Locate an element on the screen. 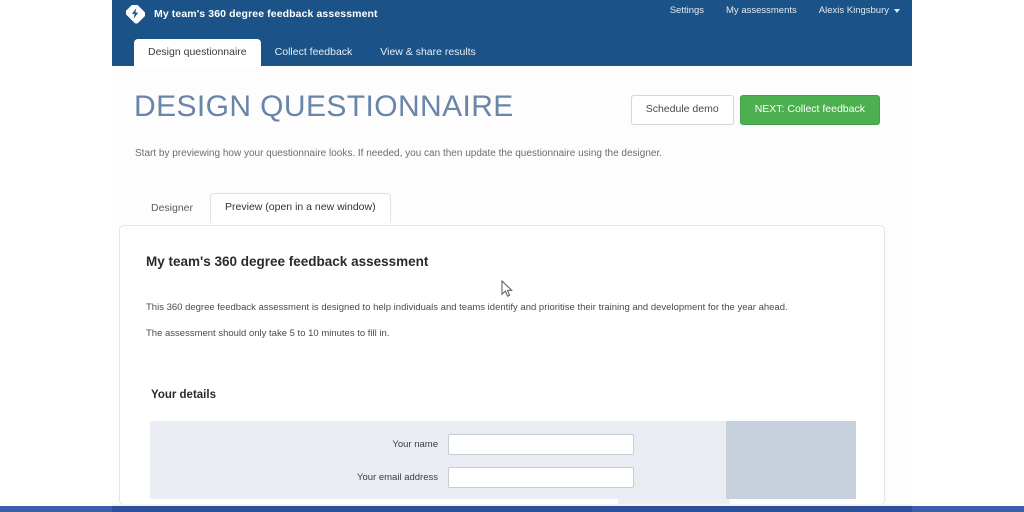  topnav-user-label: Alexis Kingsbury is located at coordinates (853, 10).